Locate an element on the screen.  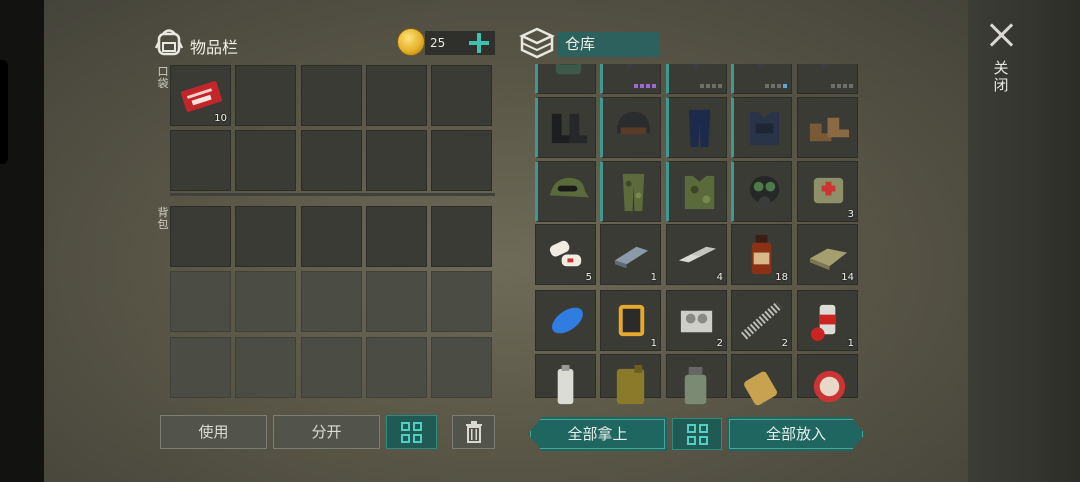
pocket-slot: 10 is located at coordinates (200, 95).